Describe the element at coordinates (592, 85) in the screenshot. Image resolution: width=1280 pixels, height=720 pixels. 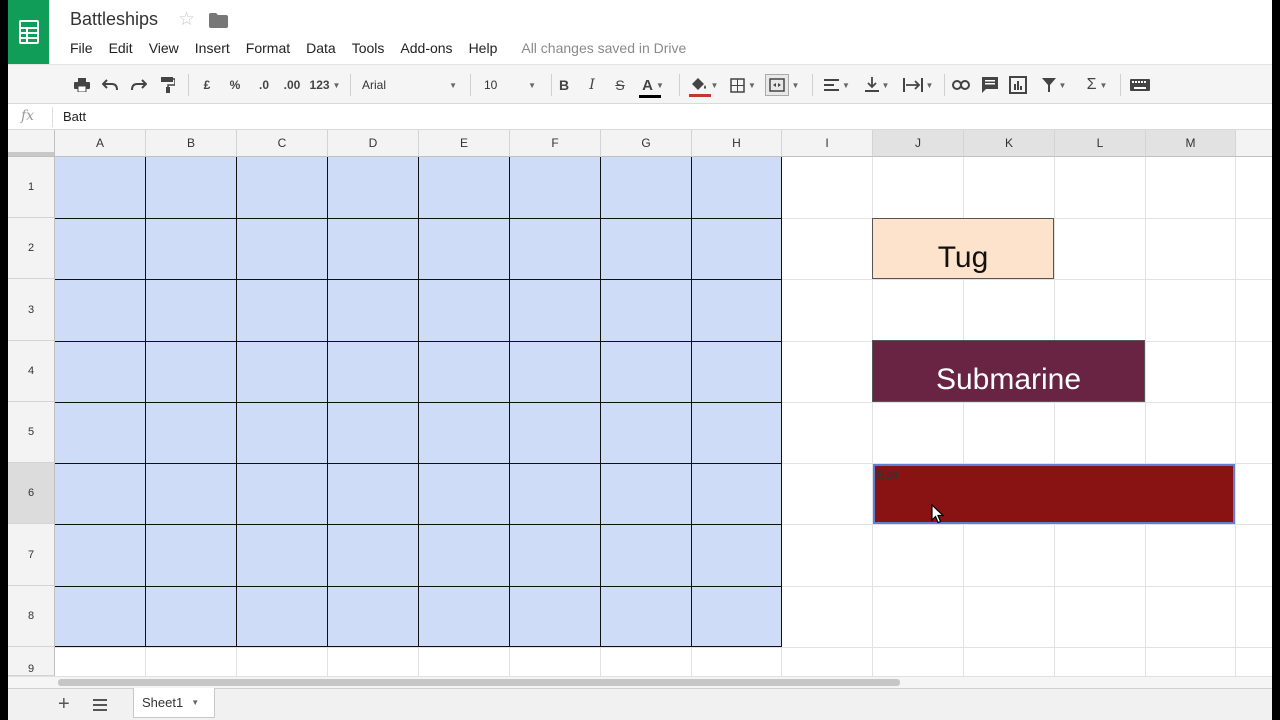
I see `italic-button: I` at that location.